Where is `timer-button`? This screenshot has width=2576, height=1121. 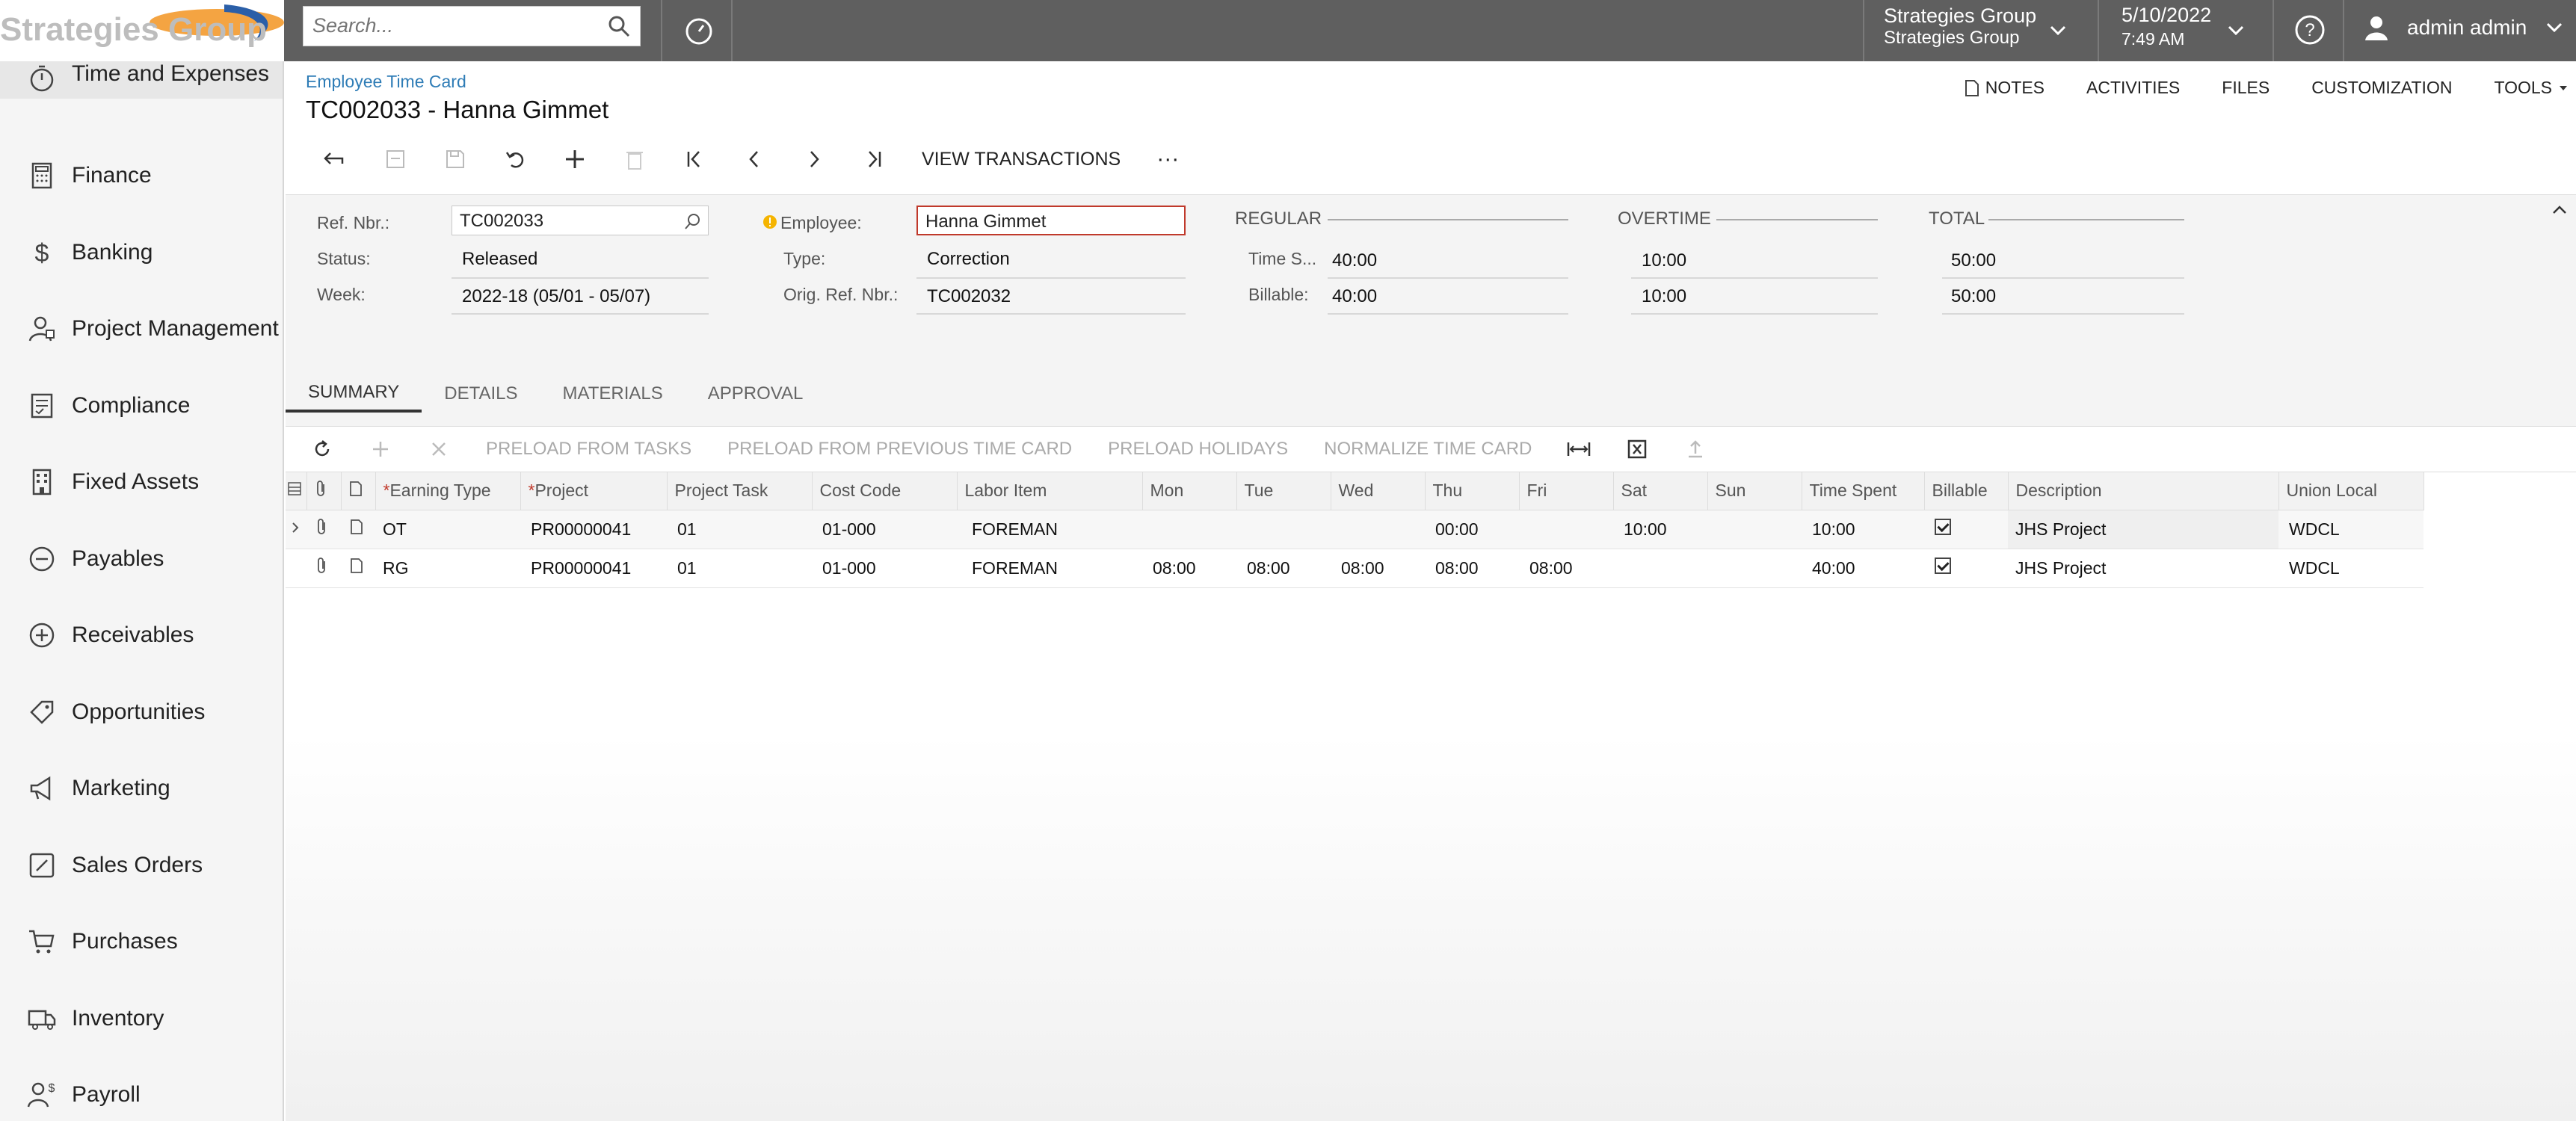 timer-button is located at coordinates (699, 30).